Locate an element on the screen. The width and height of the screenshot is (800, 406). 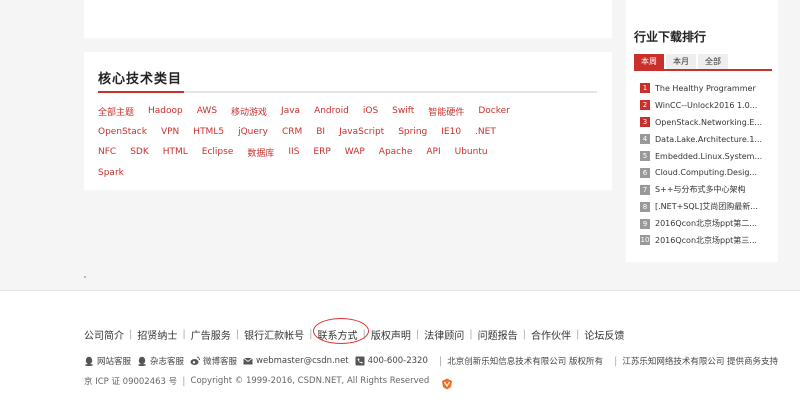
tech-category-title: 核心技术类目 is located at coordinates (140, 79).